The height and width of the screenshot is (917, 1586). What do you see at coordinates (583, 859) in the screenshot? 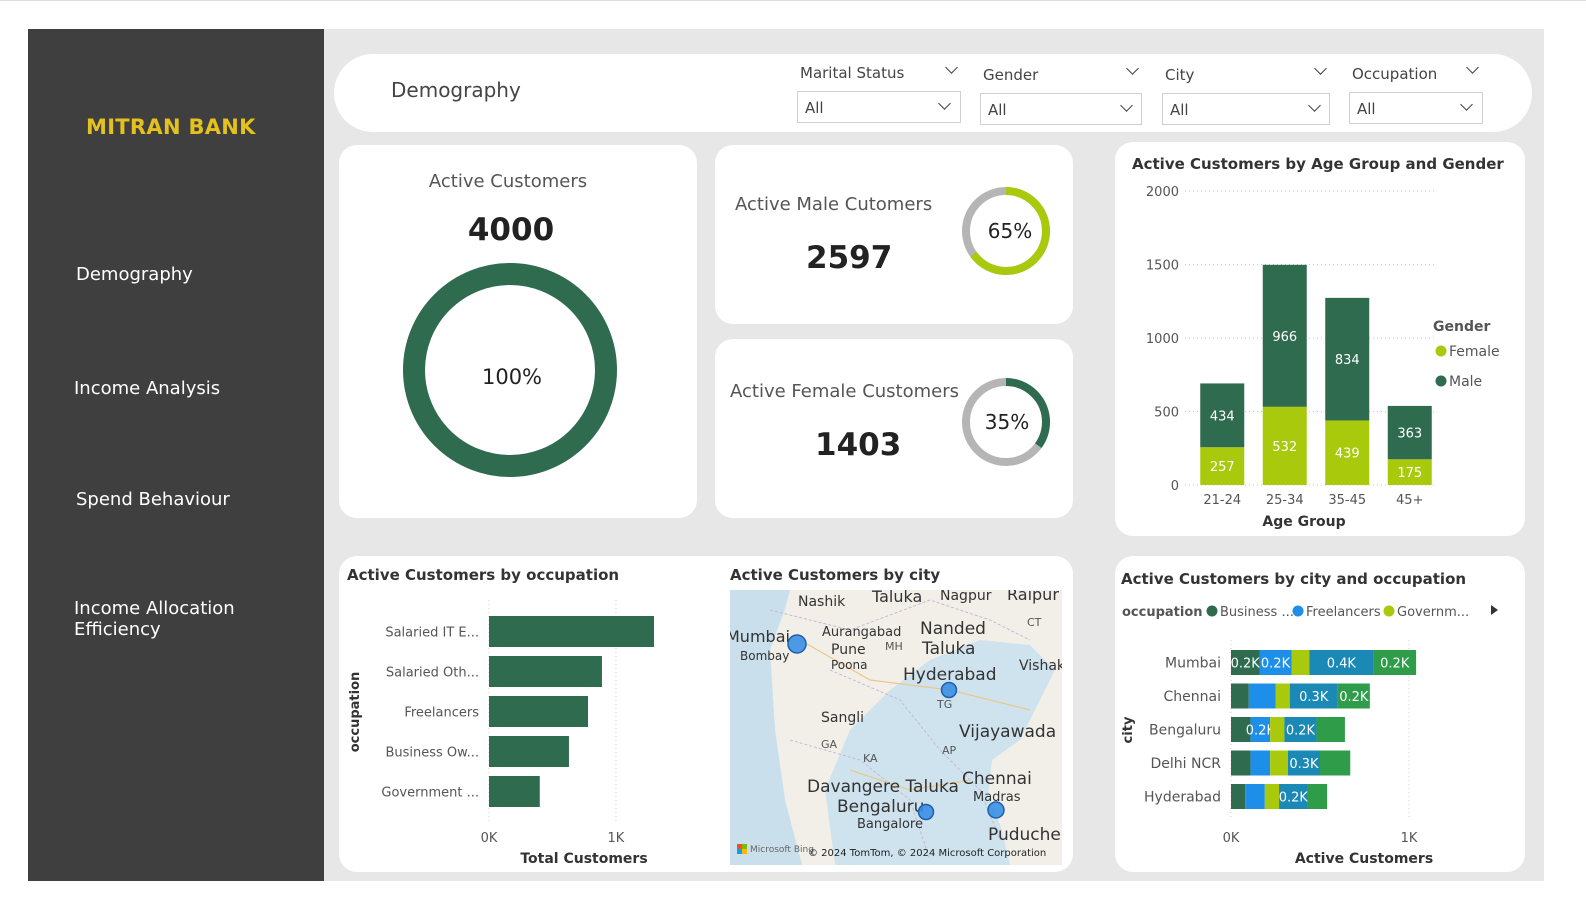
I see `x-axis-title: Total Customers` at bounding box center [583, 859].